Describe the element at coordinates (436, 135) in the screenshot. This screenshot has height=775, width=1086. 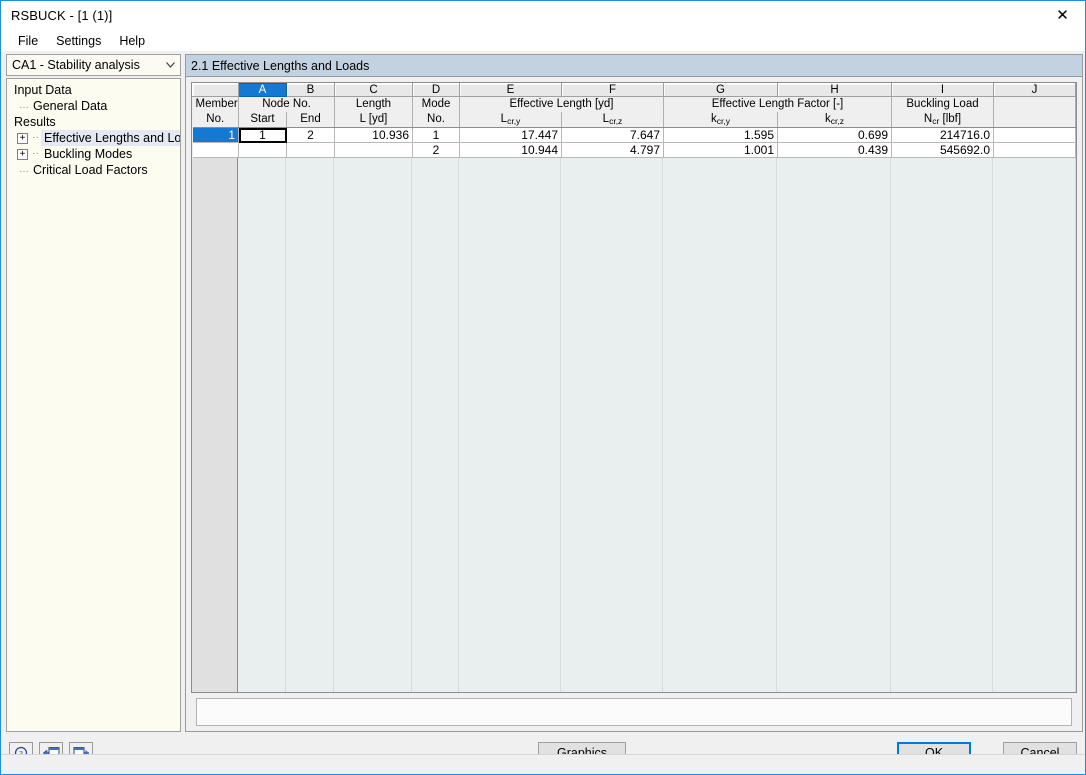
I see `cell-mode-no: 1` at that location.